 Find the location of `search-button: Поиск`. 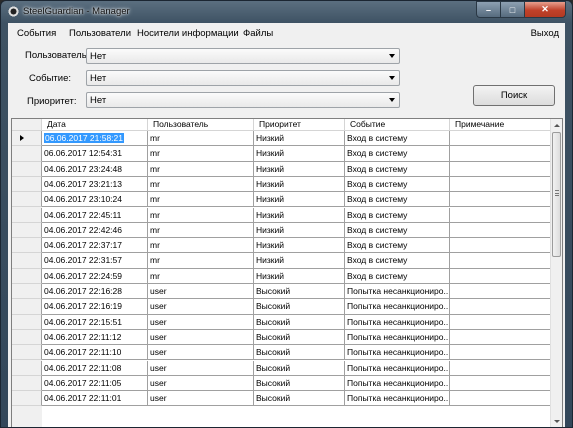

search-button: Поиск is located at coordinates (514, 95).